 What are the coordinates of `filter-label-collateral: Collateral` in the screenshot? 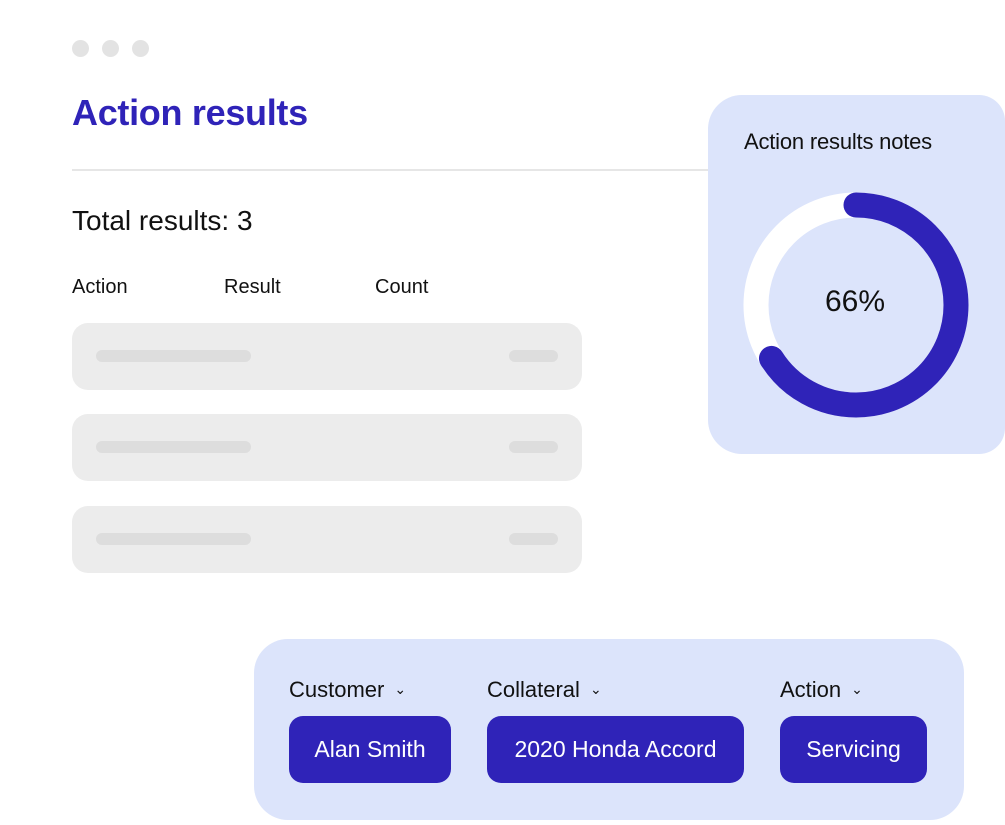 It's located at (533, 689).